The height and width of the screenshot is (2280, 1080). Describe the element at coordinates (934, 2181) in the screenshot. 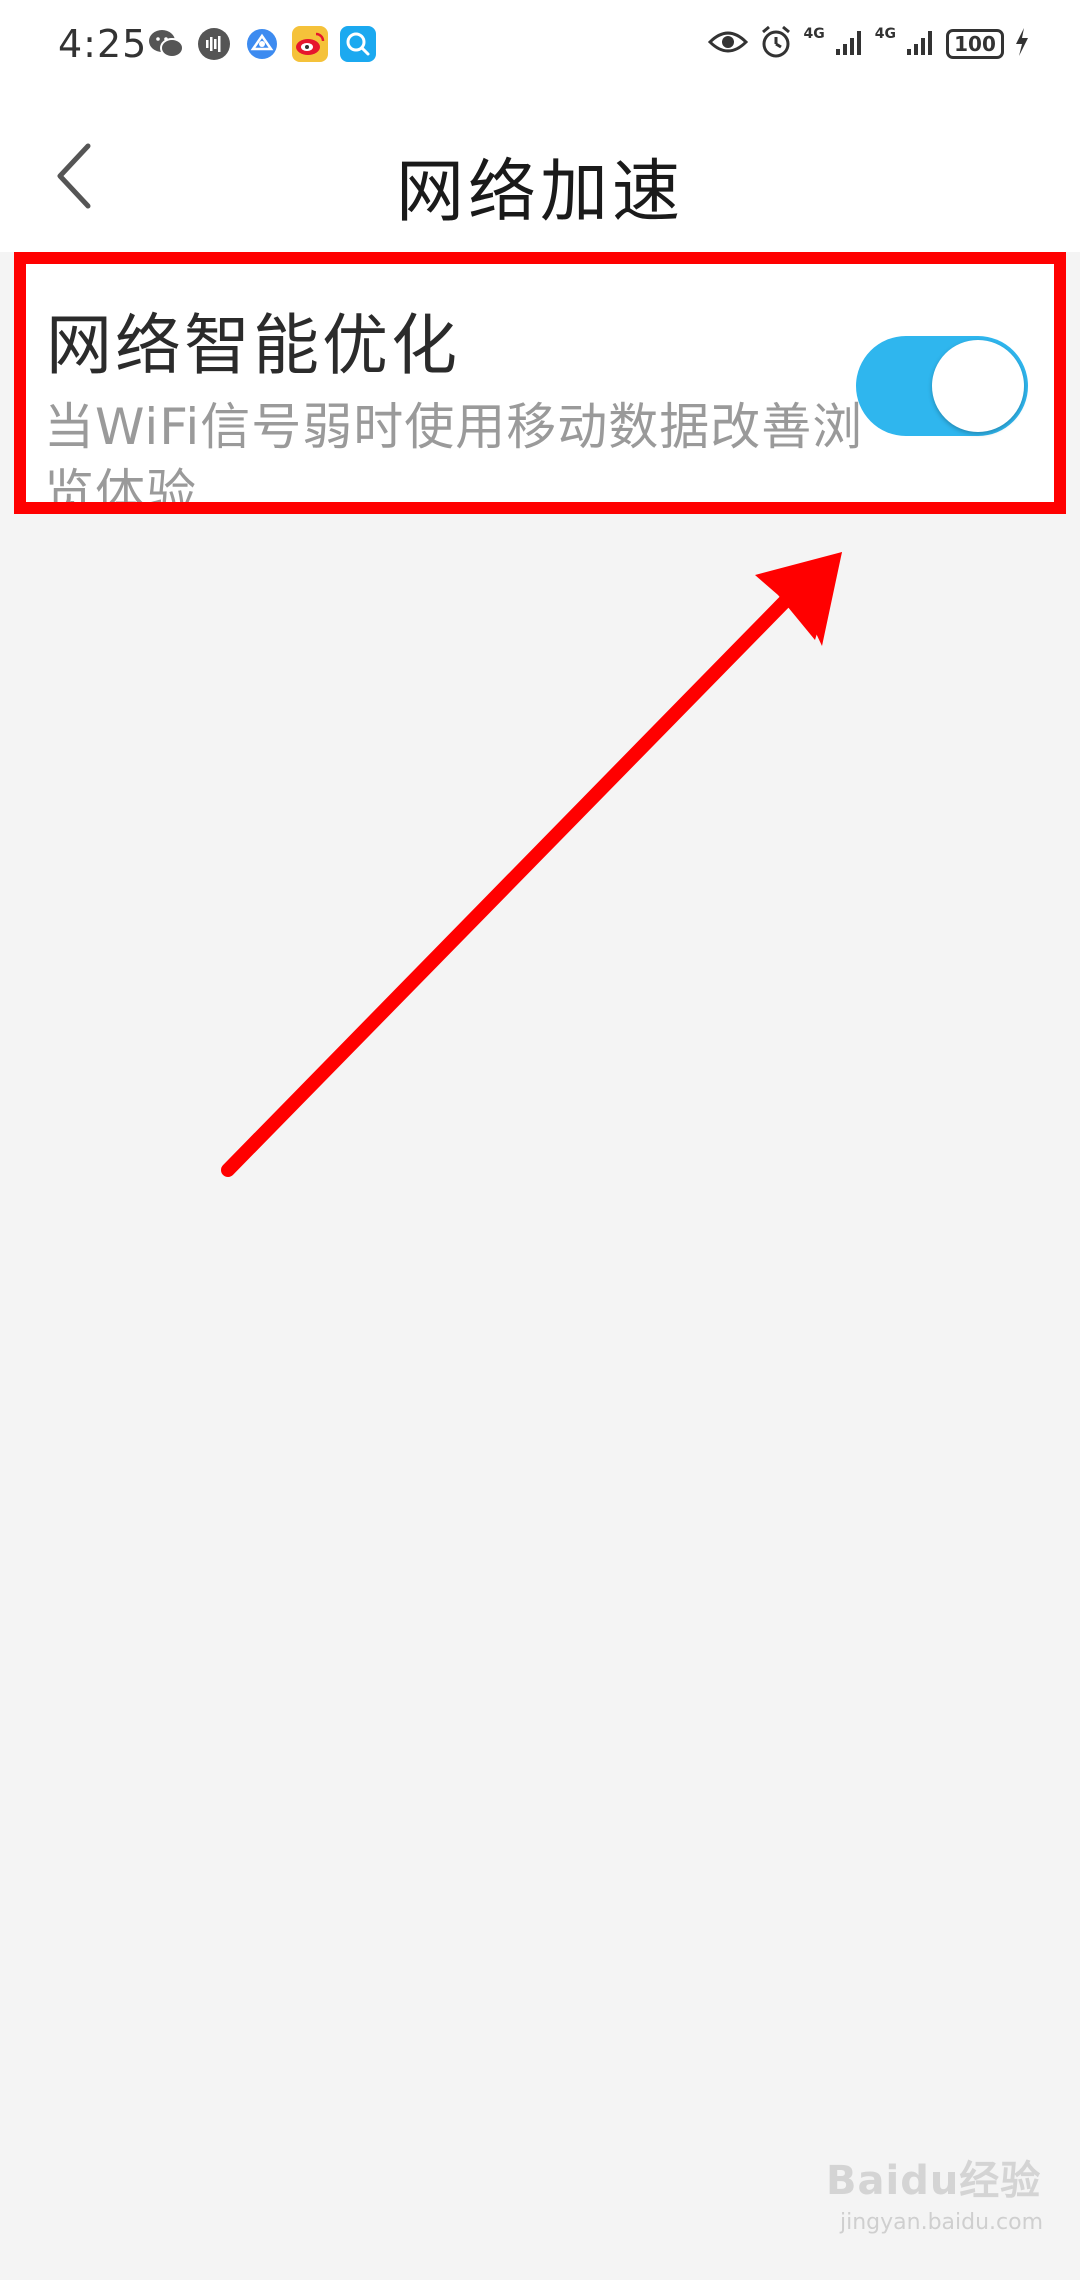

I see `watermark-logo: Baidu经验` at that location.